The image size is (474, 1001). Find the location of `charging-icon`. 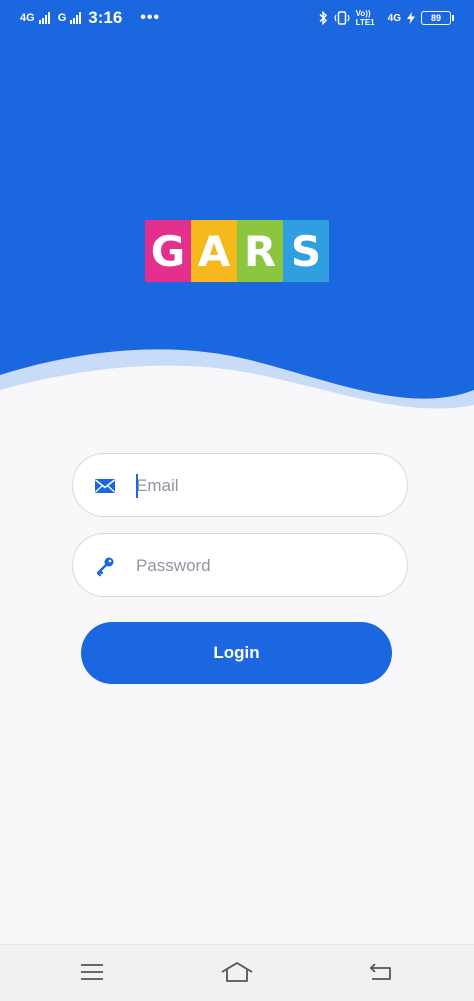

charging-icon is located at coordinates (411, 18).